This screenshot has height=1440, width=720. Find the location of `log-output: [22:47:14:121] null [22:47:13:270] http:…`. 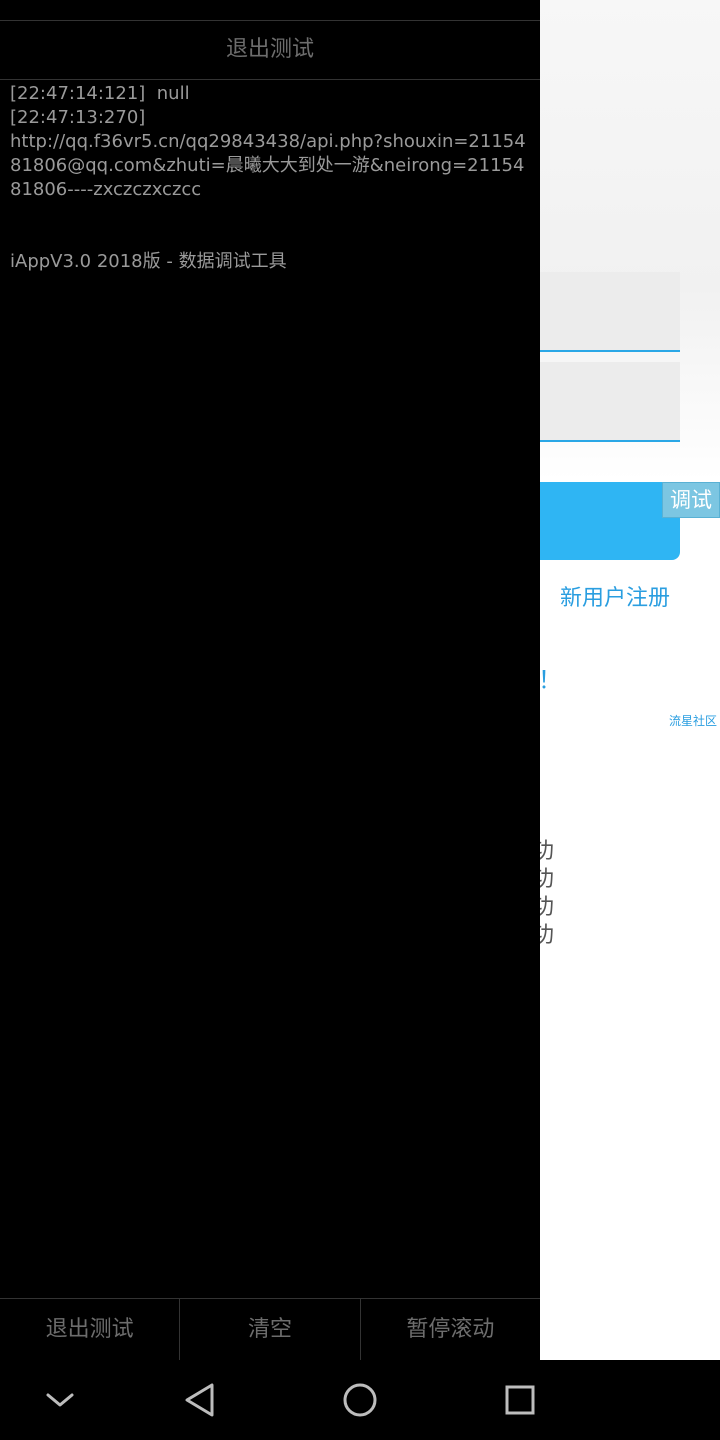

log-output: [22:47:14:121] null [22:47:13:270] http:… is located at coordinates (270, 178).